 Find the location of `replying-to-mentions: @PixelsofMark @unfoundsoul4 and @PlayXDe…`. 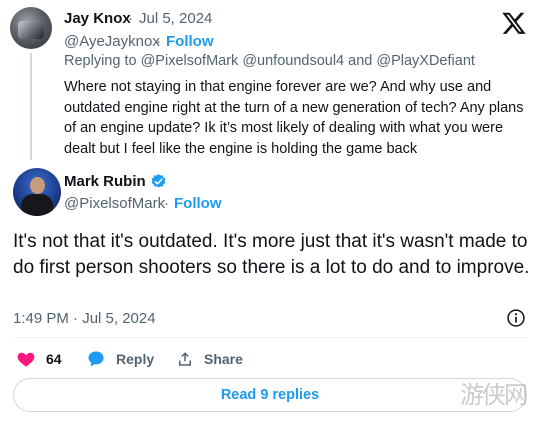

replying-to-mentions: @PixelsofMark @unfoundsoul4 and @PlayXDe… is located at coordinates (308, 61).